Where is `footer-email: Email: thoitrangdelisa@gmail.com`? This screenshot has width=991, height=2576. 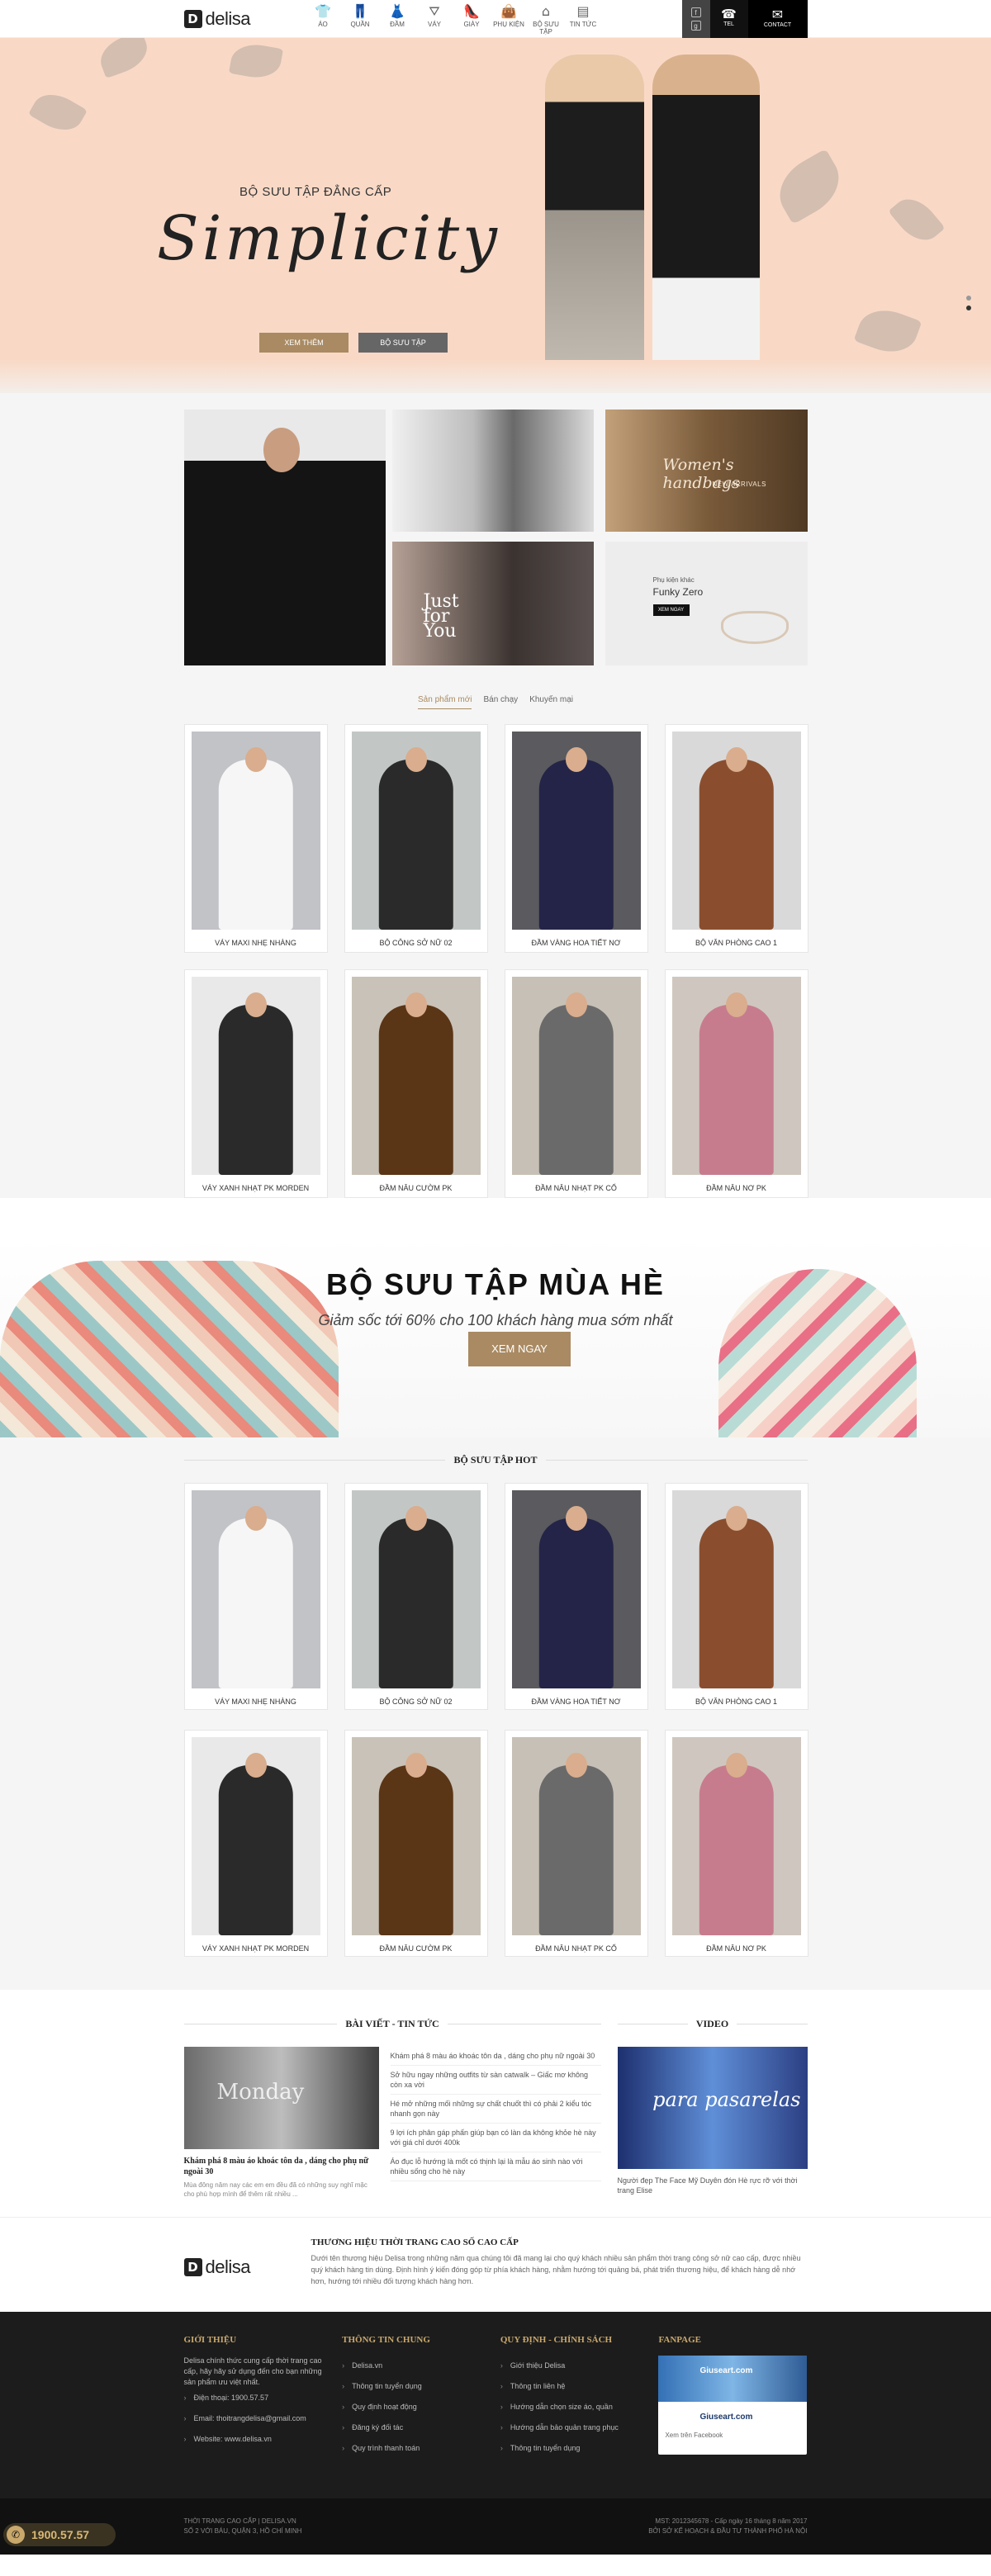 footer-email: Email: thoitrangdelisa@gmail.com is located at coordinates (254, 2418).